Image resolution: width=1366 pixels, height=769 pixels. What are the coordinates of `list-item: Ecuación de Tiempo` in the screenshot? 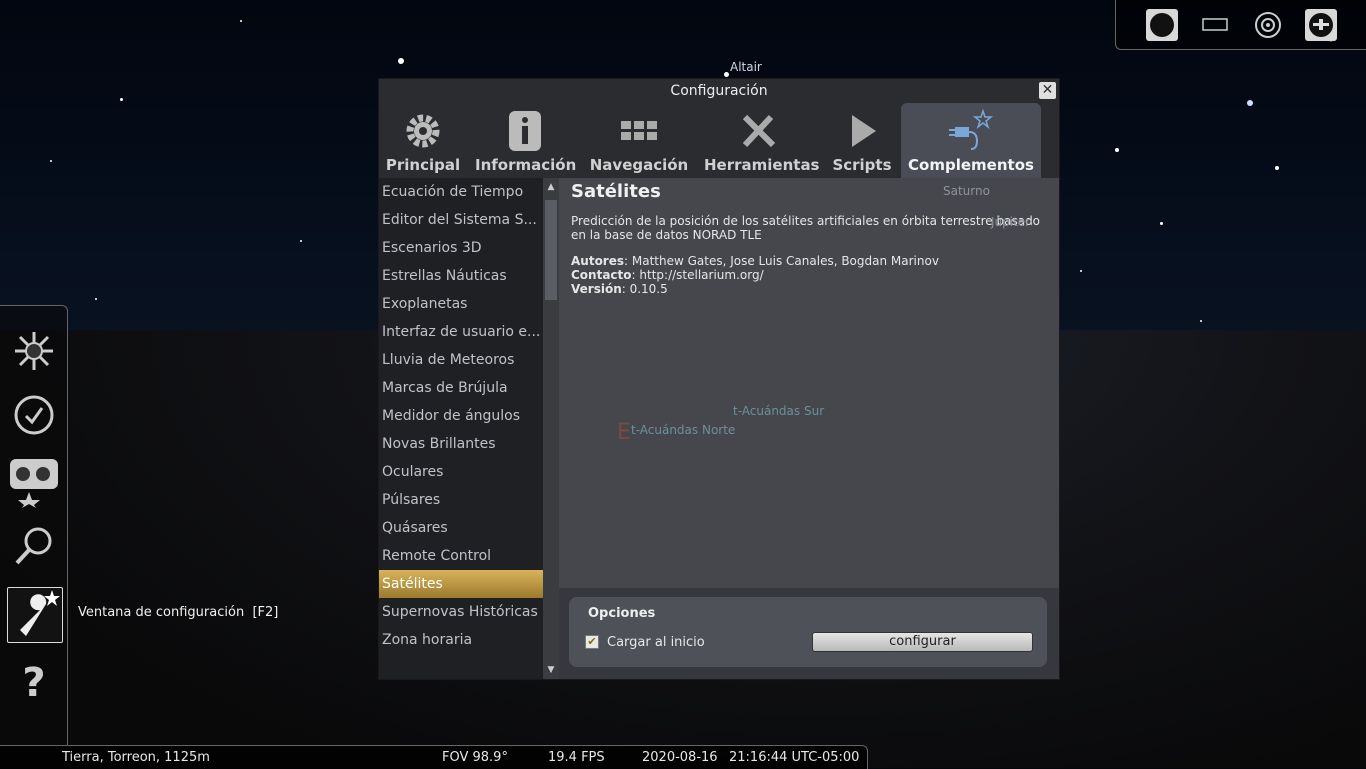 It's located at (461, 192).